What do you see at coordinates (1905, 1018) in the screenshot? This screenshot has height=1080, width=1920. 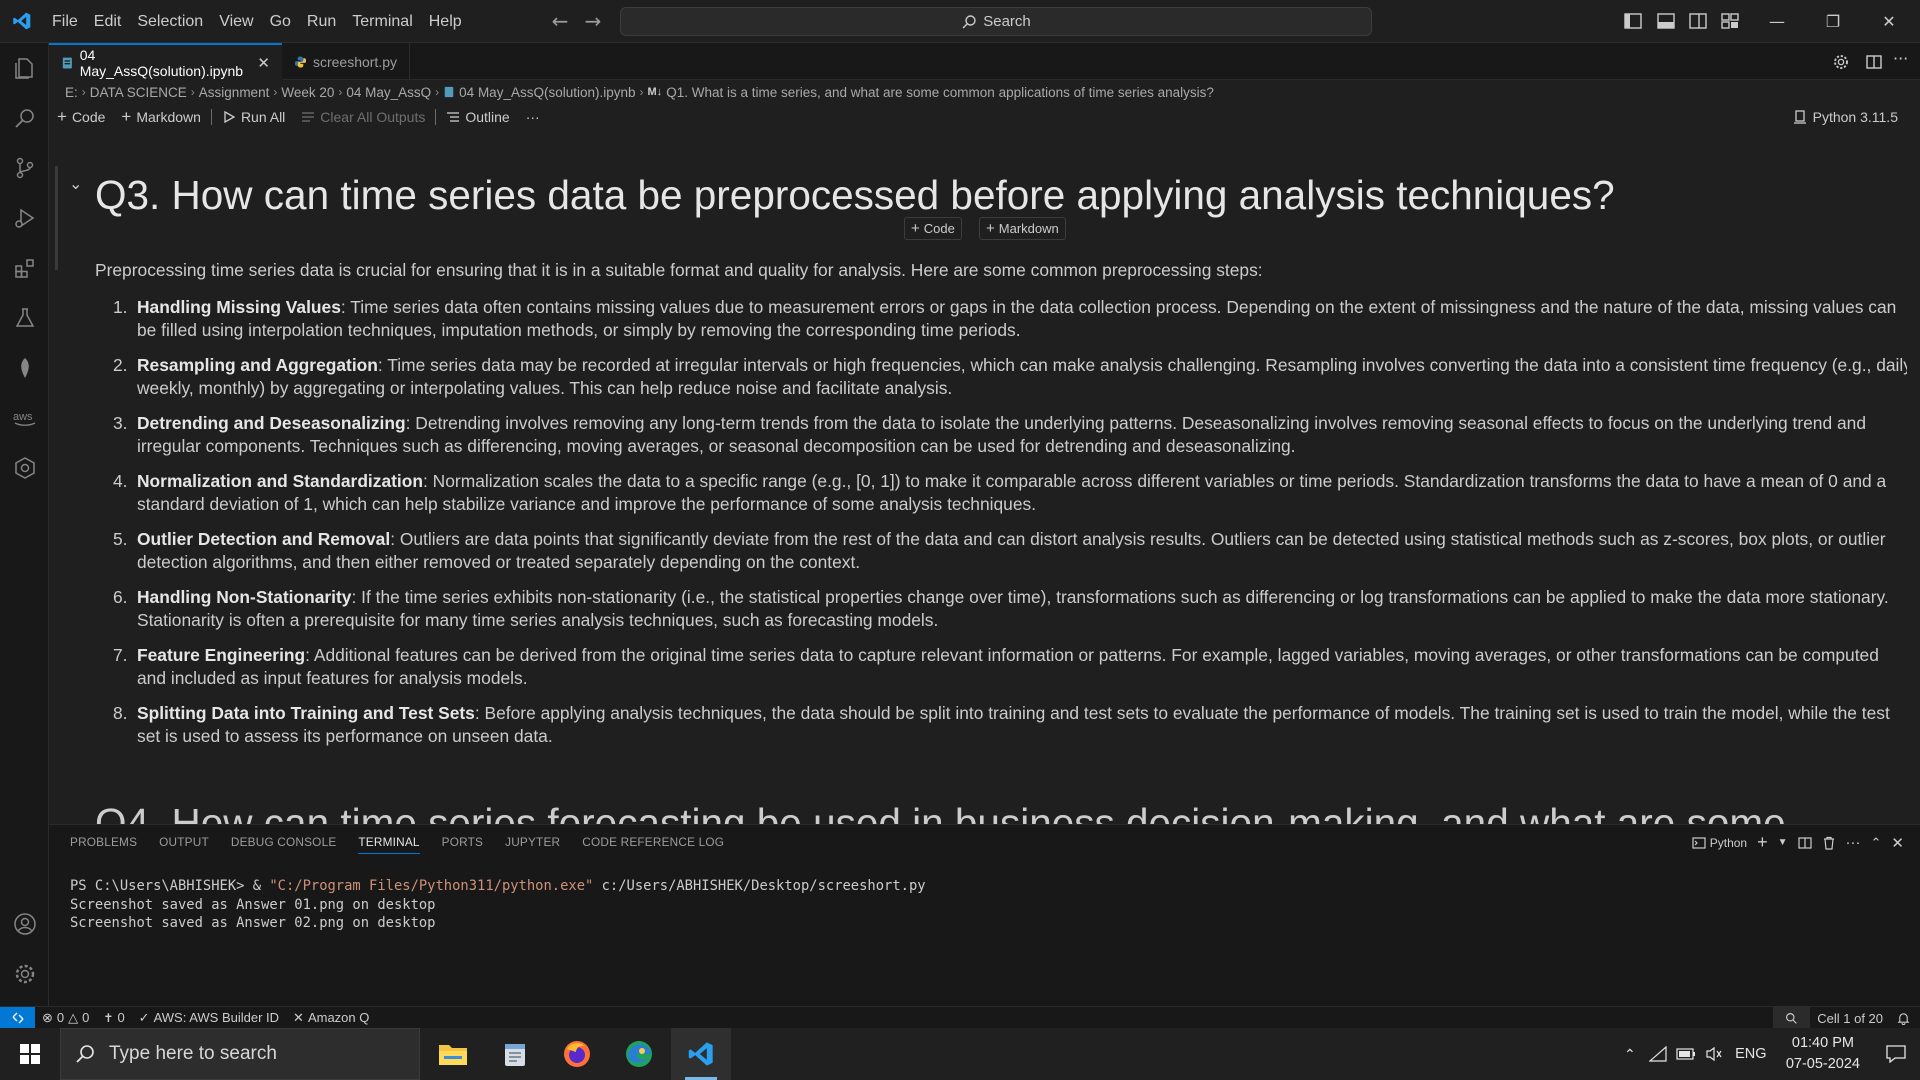 I see `notifications-bell-icon` at bounding box center [1905, 1018].